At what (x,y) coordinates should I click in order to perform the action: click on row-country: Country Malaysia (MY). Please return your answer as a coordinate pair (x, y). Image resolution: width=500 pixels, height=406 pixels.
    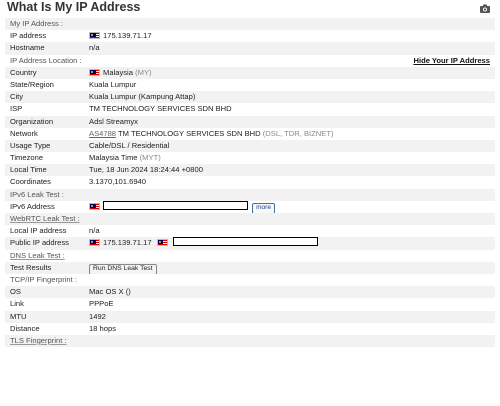
    Looking at the image, I should click on (250, 72).